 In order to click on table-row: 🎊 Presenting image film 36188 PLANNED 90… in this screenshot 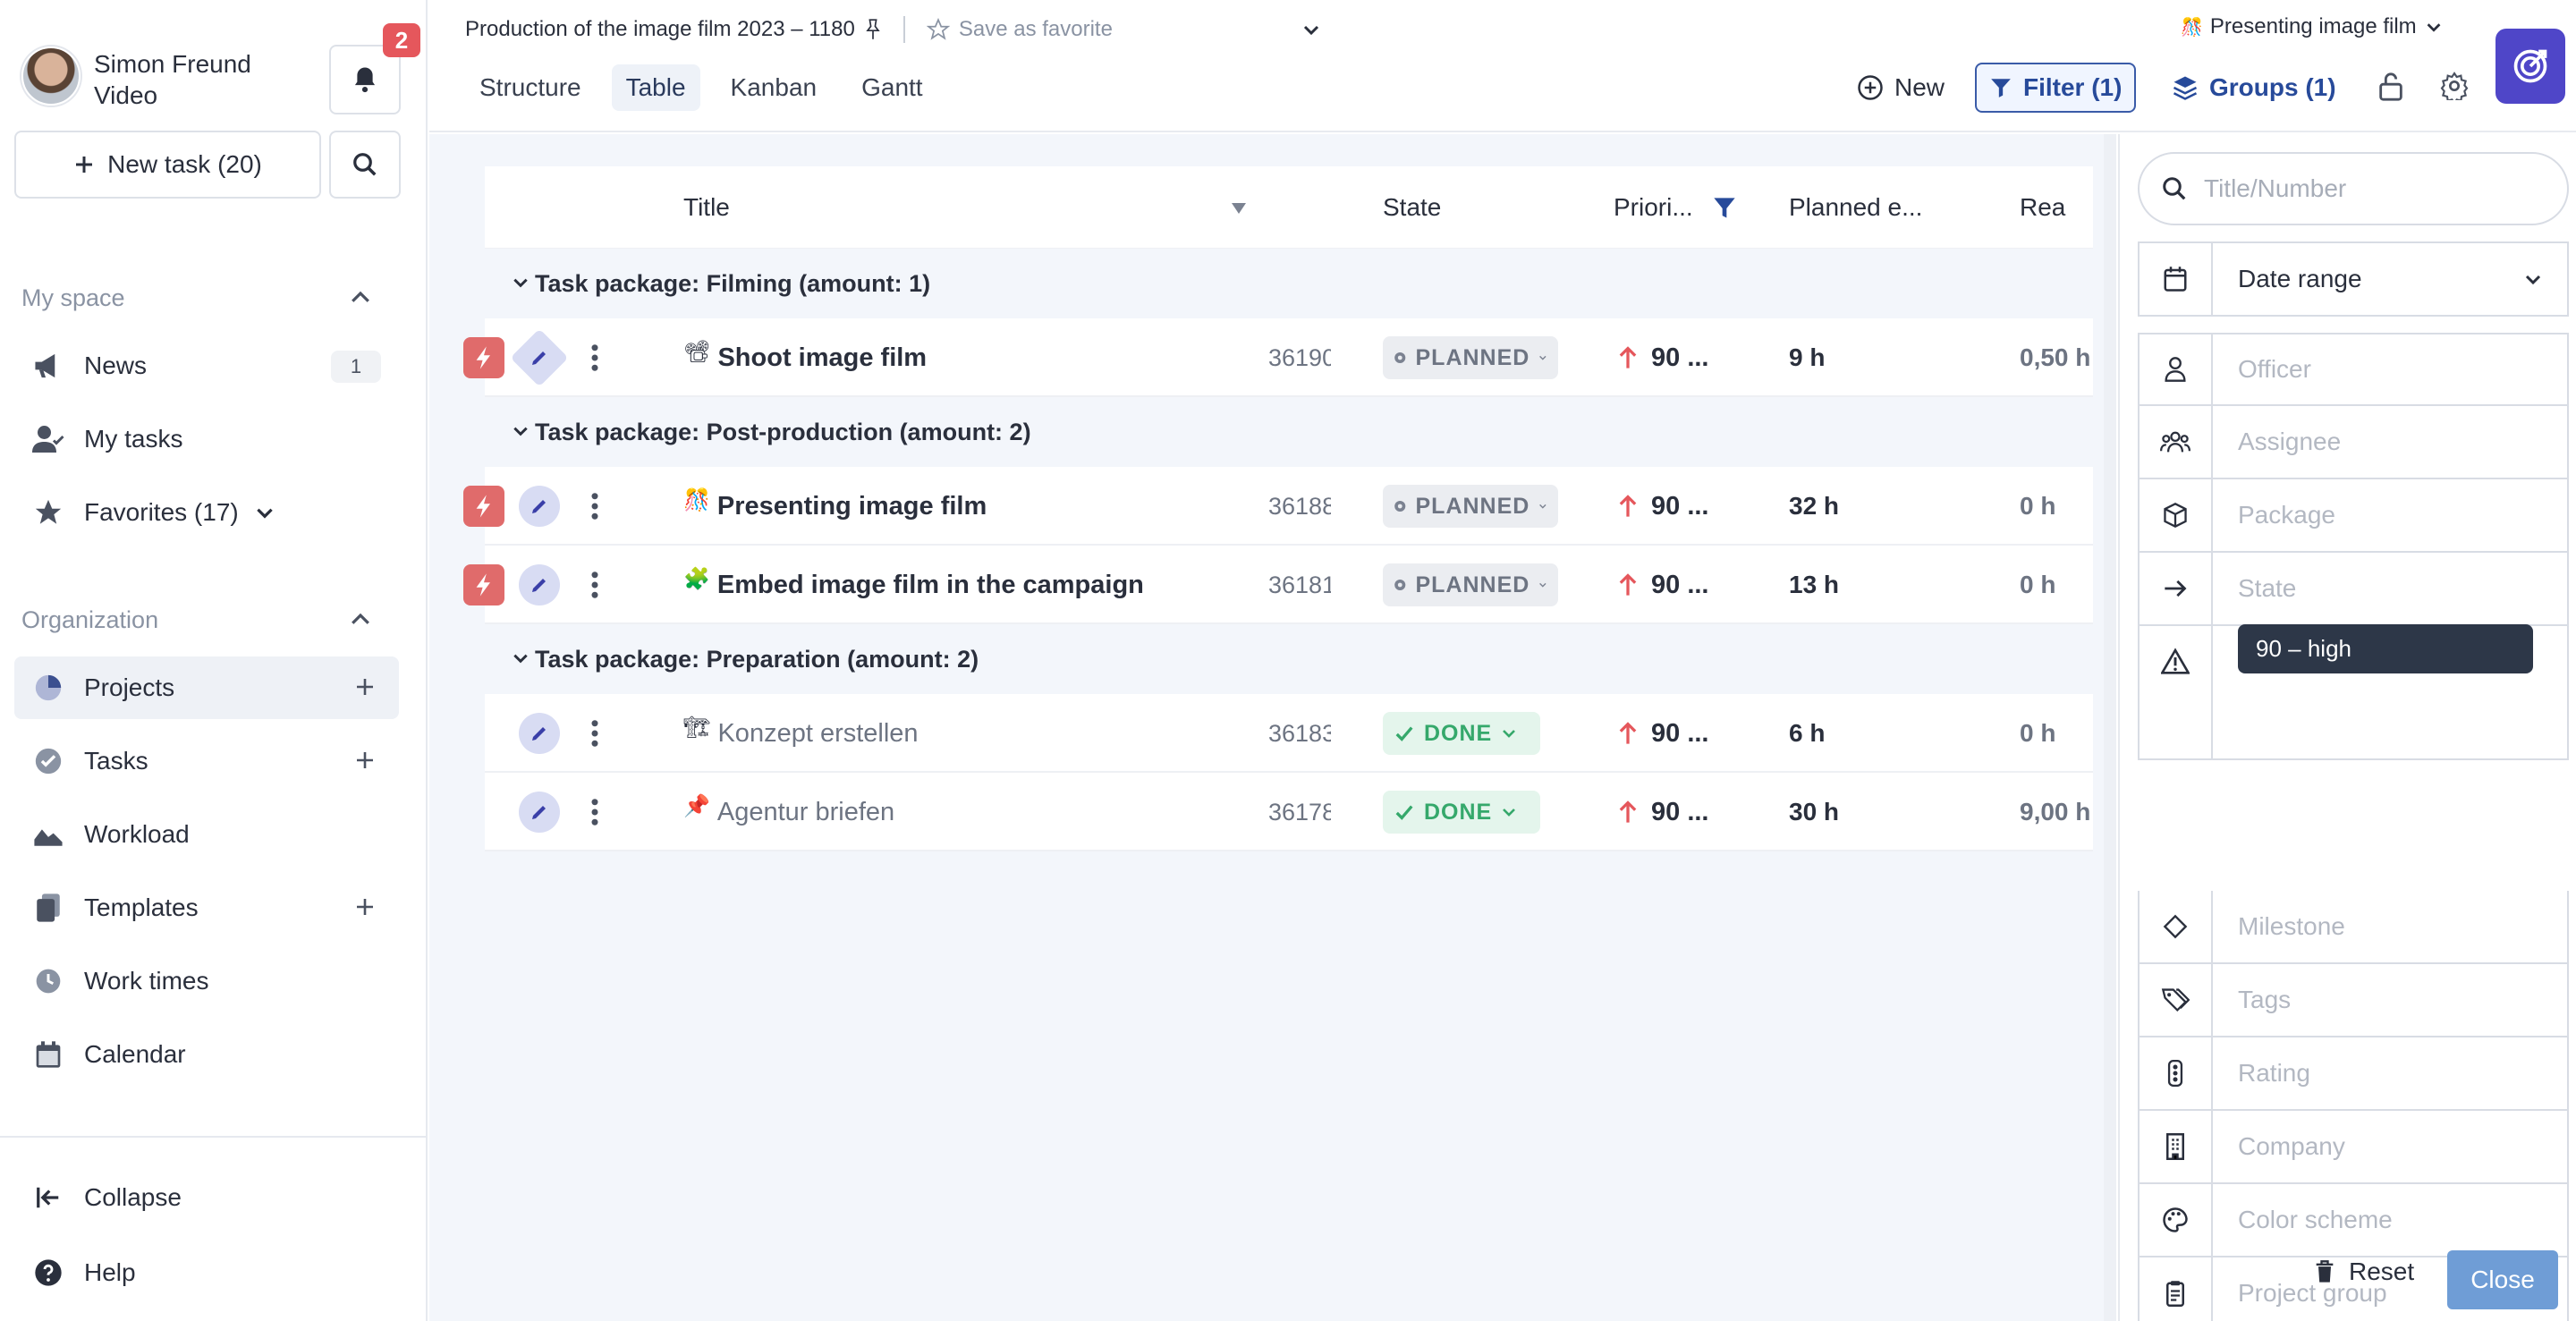, I will do `click(1278, 507)`.